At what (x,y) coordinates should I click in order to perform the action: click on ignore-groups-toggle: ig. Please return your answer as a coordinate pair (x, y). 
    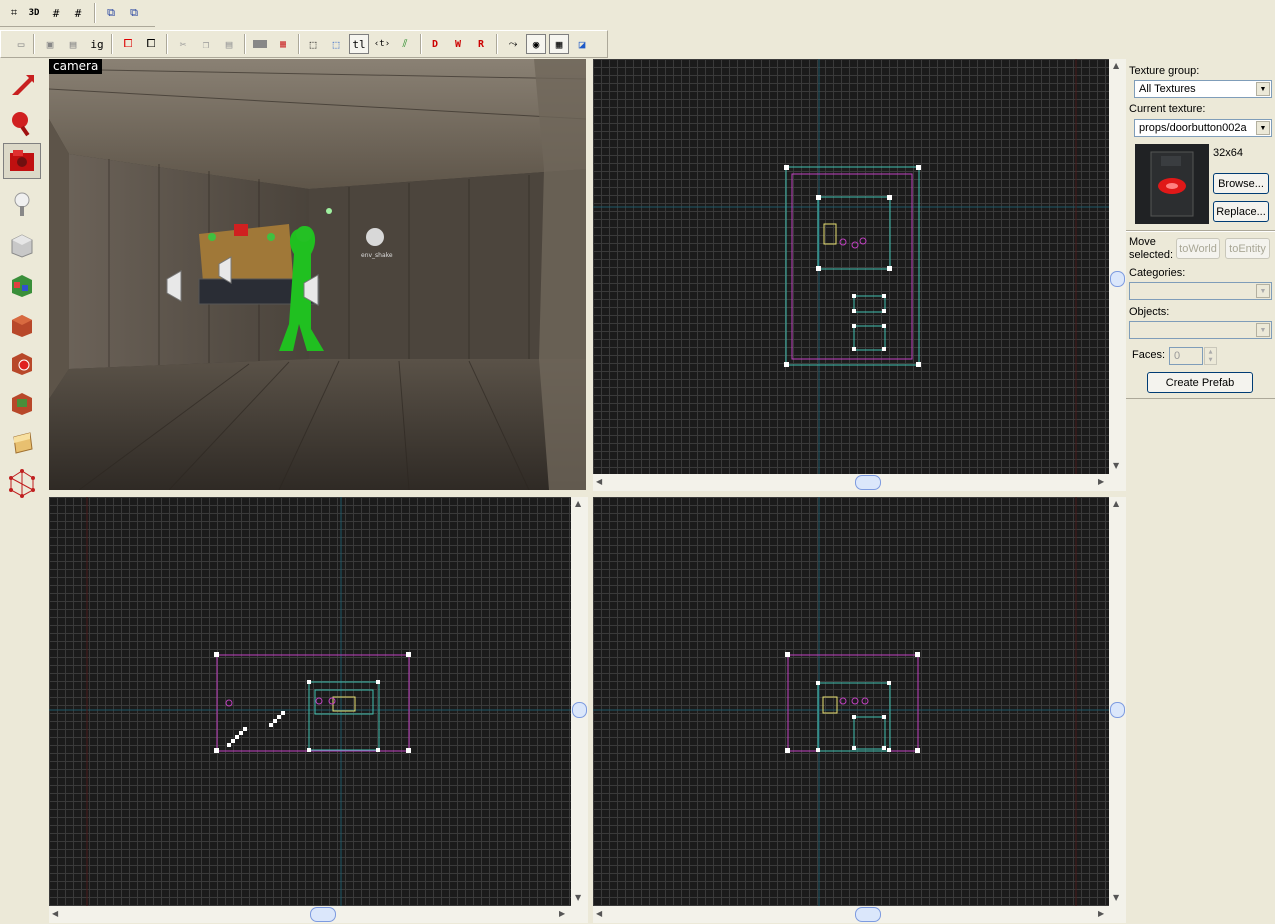
    Looking at the image, I should click on (97, 44).